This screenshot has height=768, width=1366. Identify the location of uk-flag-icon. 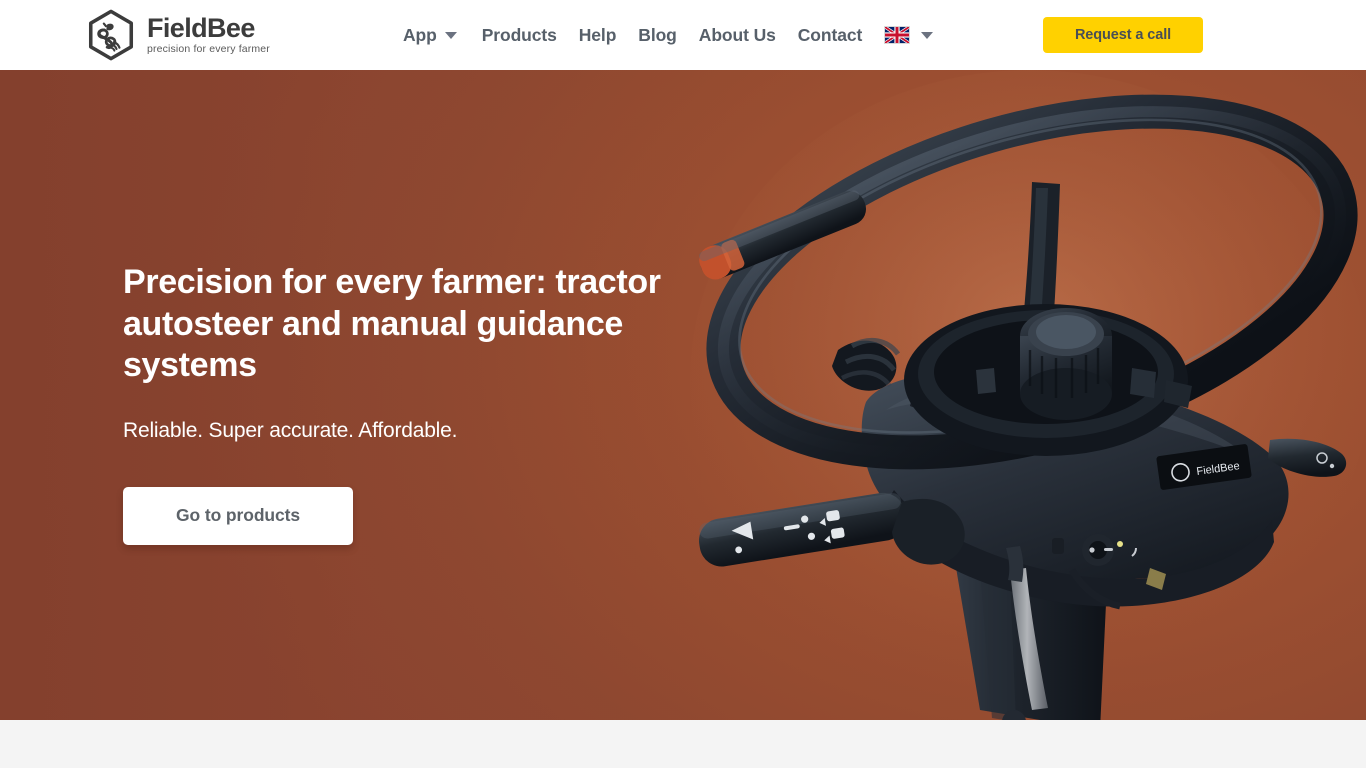
(897, 35).